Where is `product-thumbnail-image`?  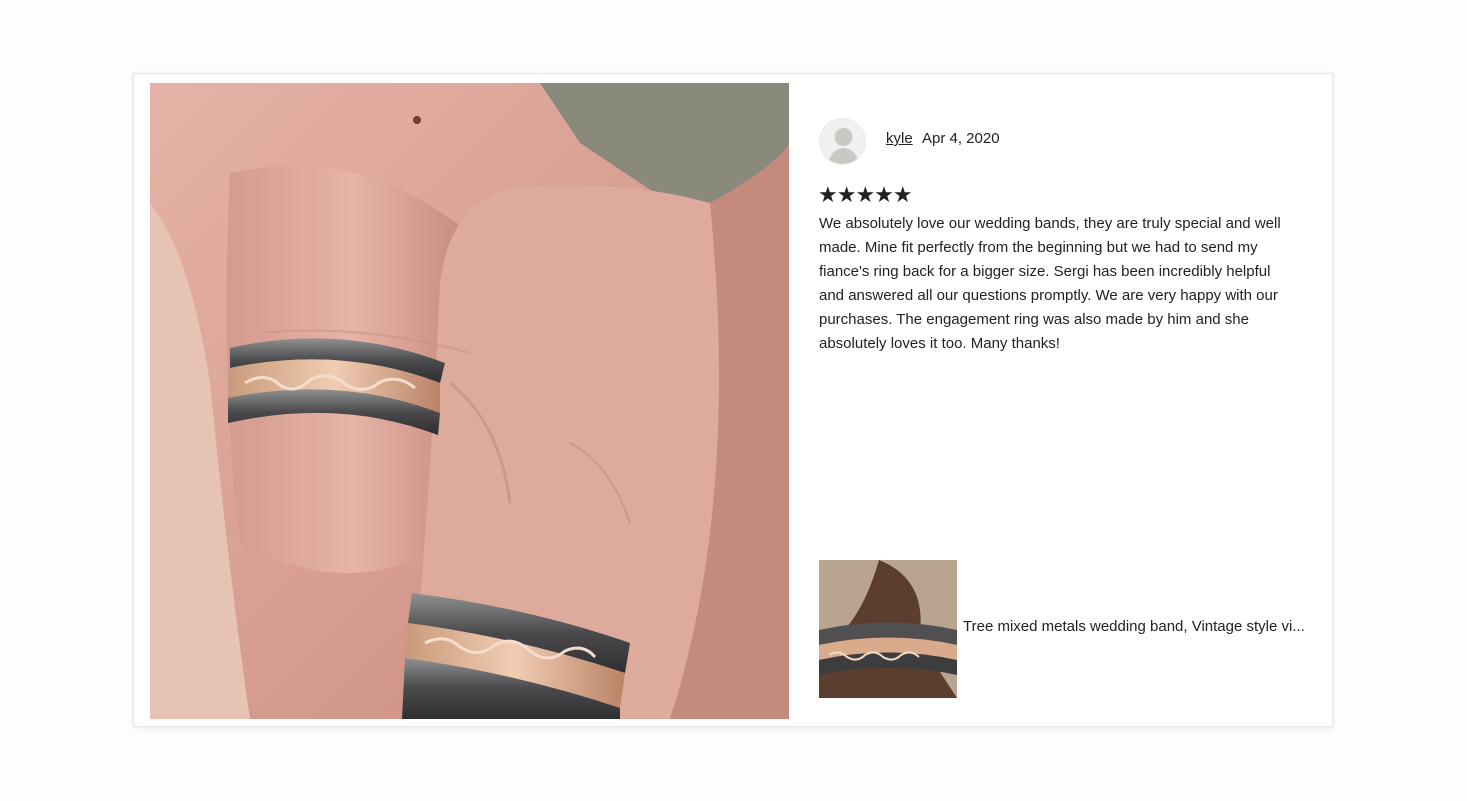
product-thumbnail-image is located at coordinates (888, 629).